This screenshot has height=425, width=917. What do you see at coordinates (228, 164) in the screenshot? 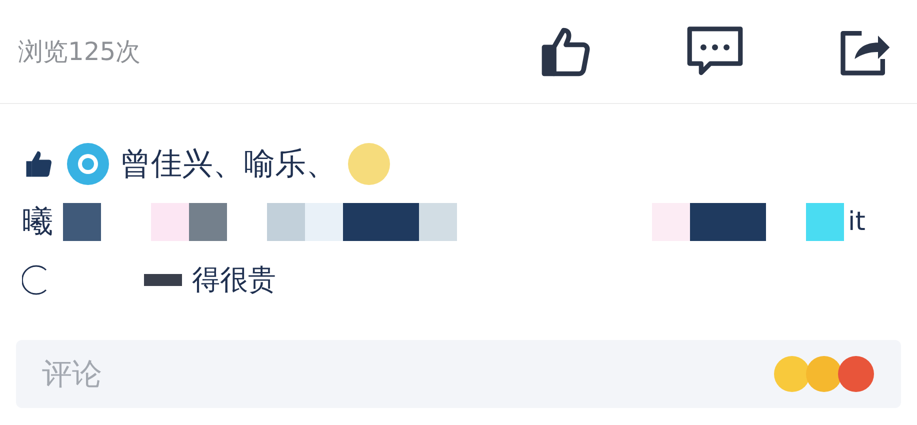
I see `liker-names: 曾佳兴、喻乐、` at bounding box center [228, 164].